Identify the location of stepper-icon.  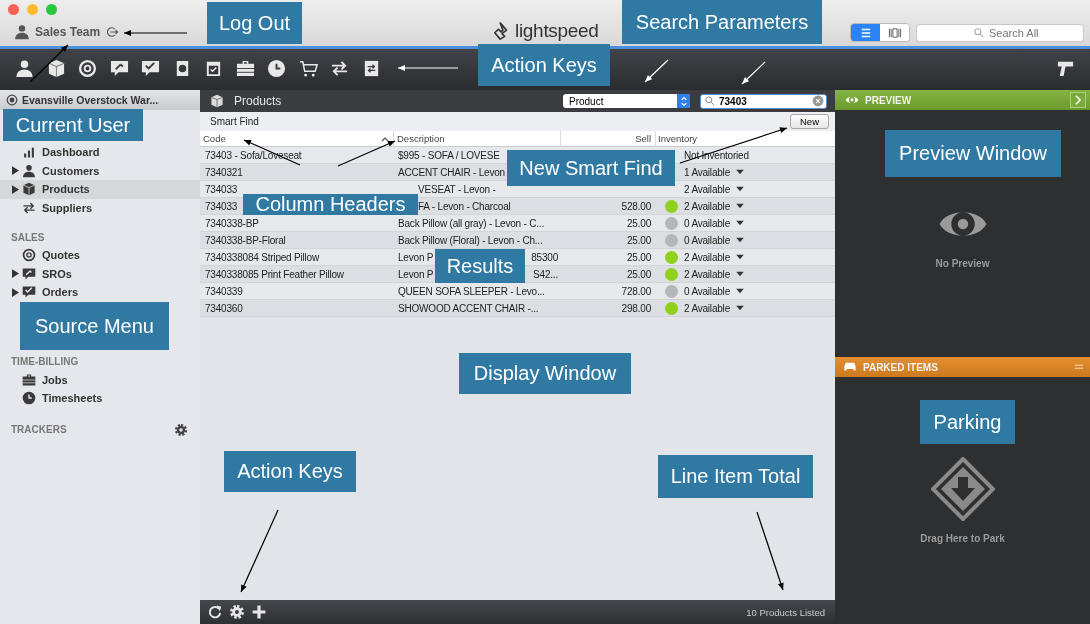
(683, 101).